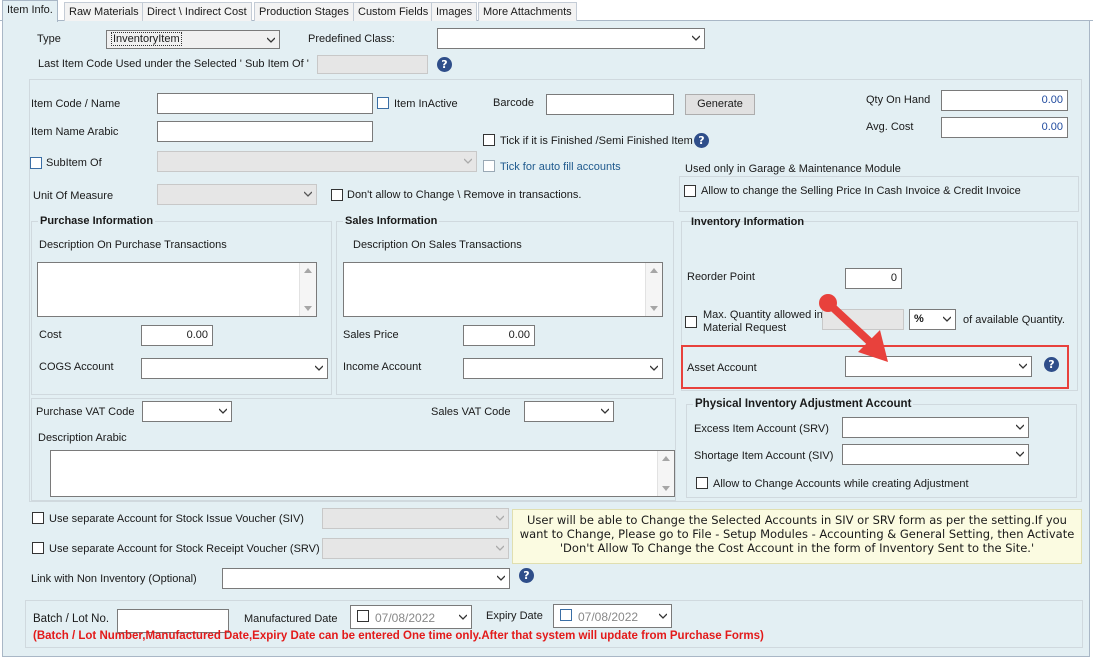  What do you see at coordinates (527, 11) in the screenshot?
I see `tab-more-attachments: More Attachments` at bounding box center [527, 11].